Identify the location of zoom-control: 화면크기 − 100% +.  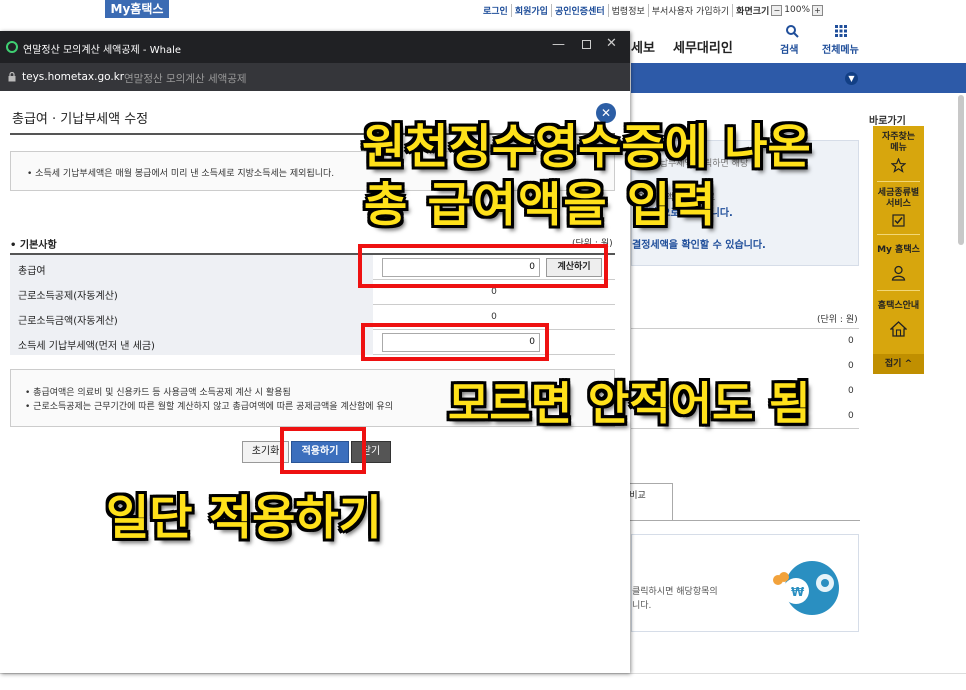
(779, 10).